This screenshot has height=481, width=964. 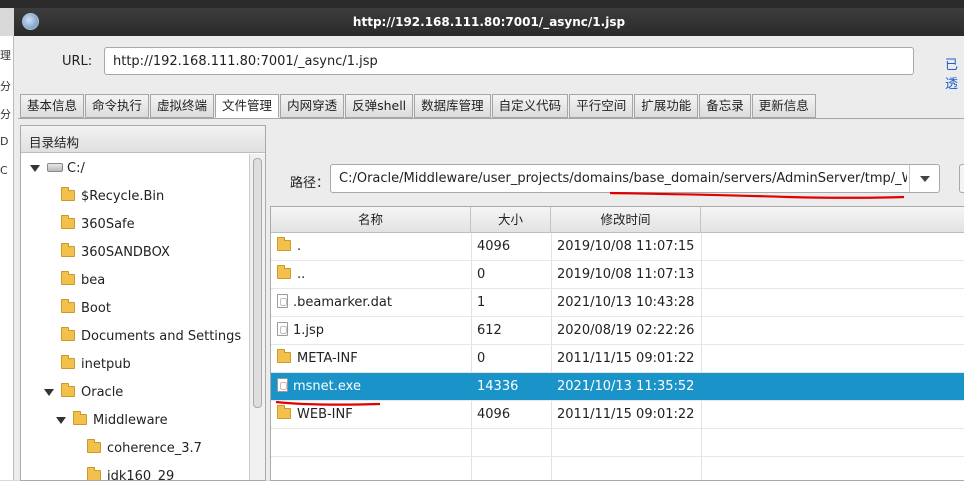 What do you see at coordinates (55, 167) in the screenshot?
I see `drive-icon` at bounding box center [55, 167].